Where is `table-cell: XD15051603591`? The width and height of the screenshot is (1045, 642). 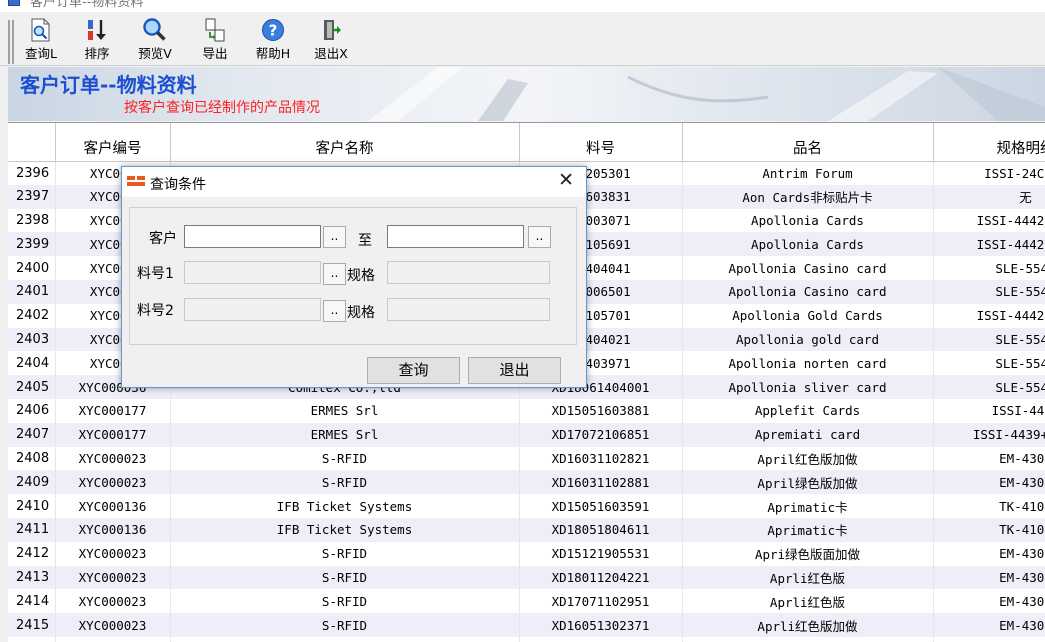 table-cell: XD15051603591 is located at coordinates (601, 506).